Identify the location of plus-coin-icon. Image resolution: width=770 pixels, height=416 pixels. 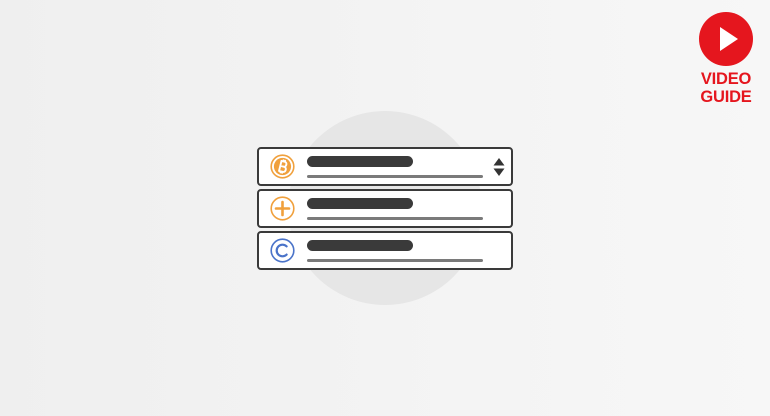
(282, 208).